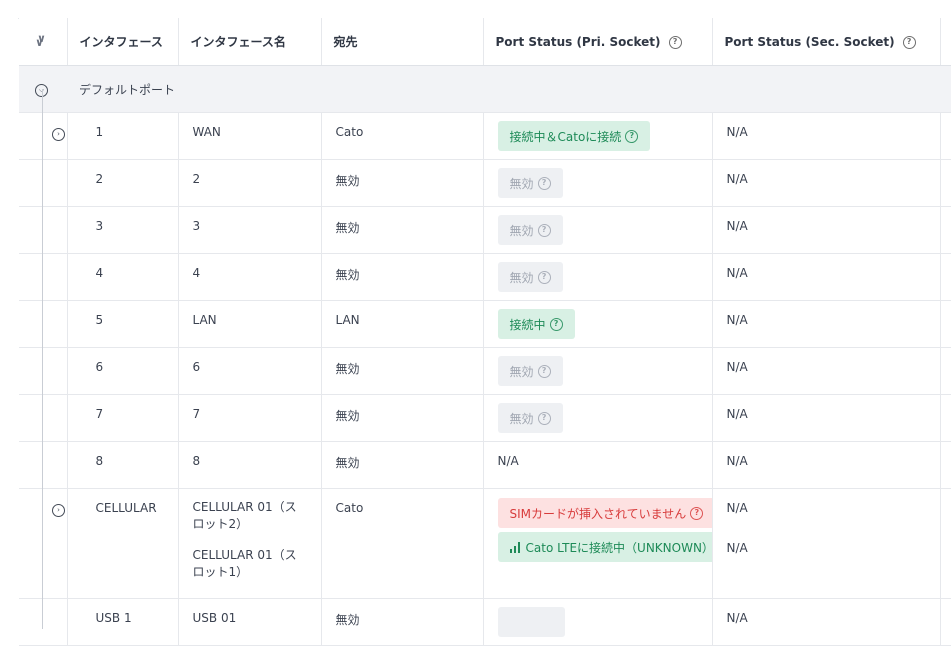  I want to click on table-row: 2 2 無効 無効? N/A, so click(485, 183).